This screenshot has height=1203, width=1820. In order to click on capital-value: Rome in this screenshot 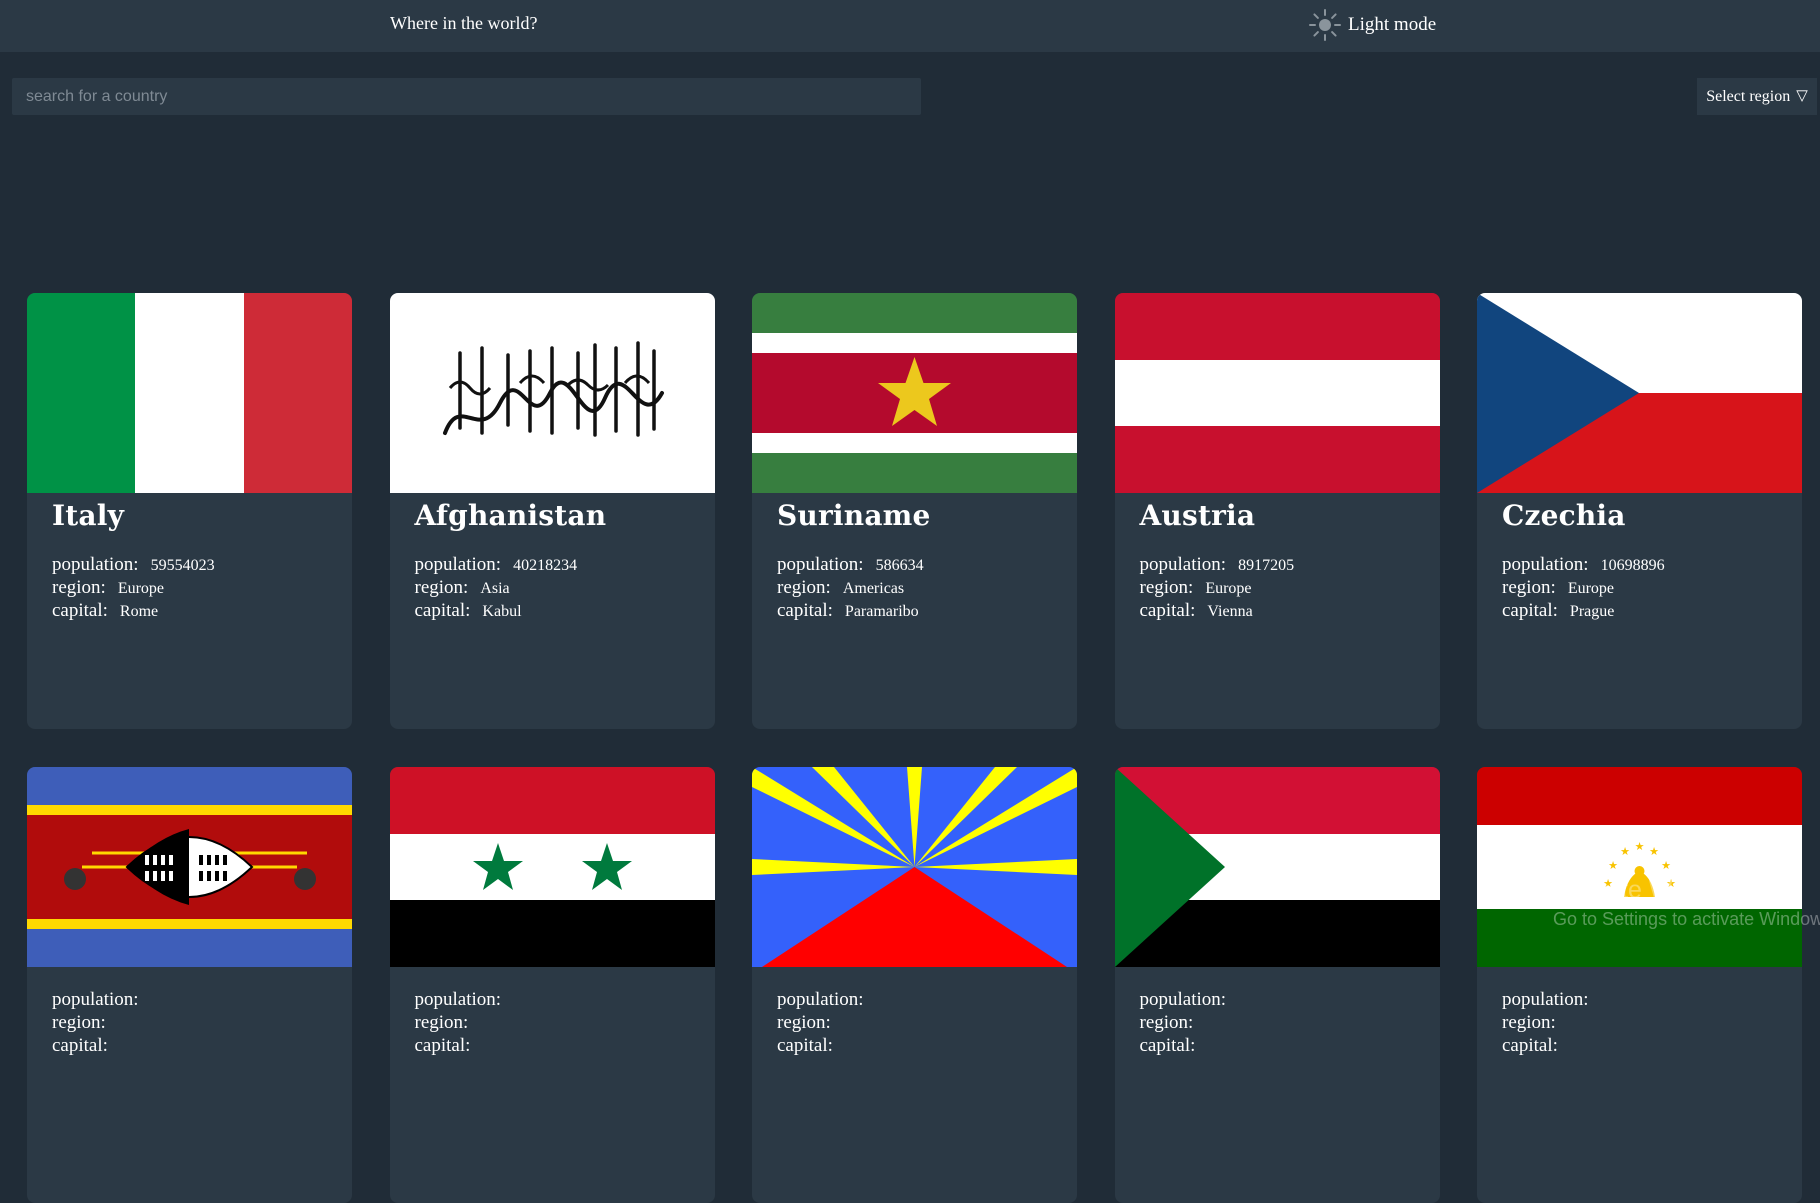, I will do `click(139, 611)`.